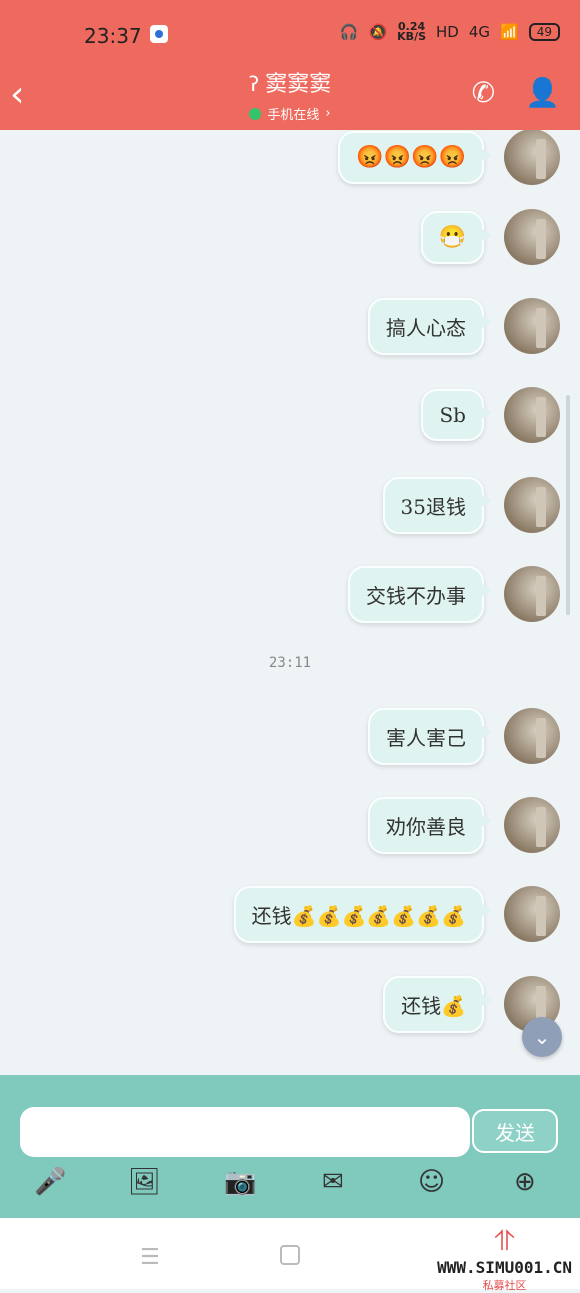 The height and width of the screenshot is (1293, 580). I want to click on message-row: Sb, so click(490, 415).